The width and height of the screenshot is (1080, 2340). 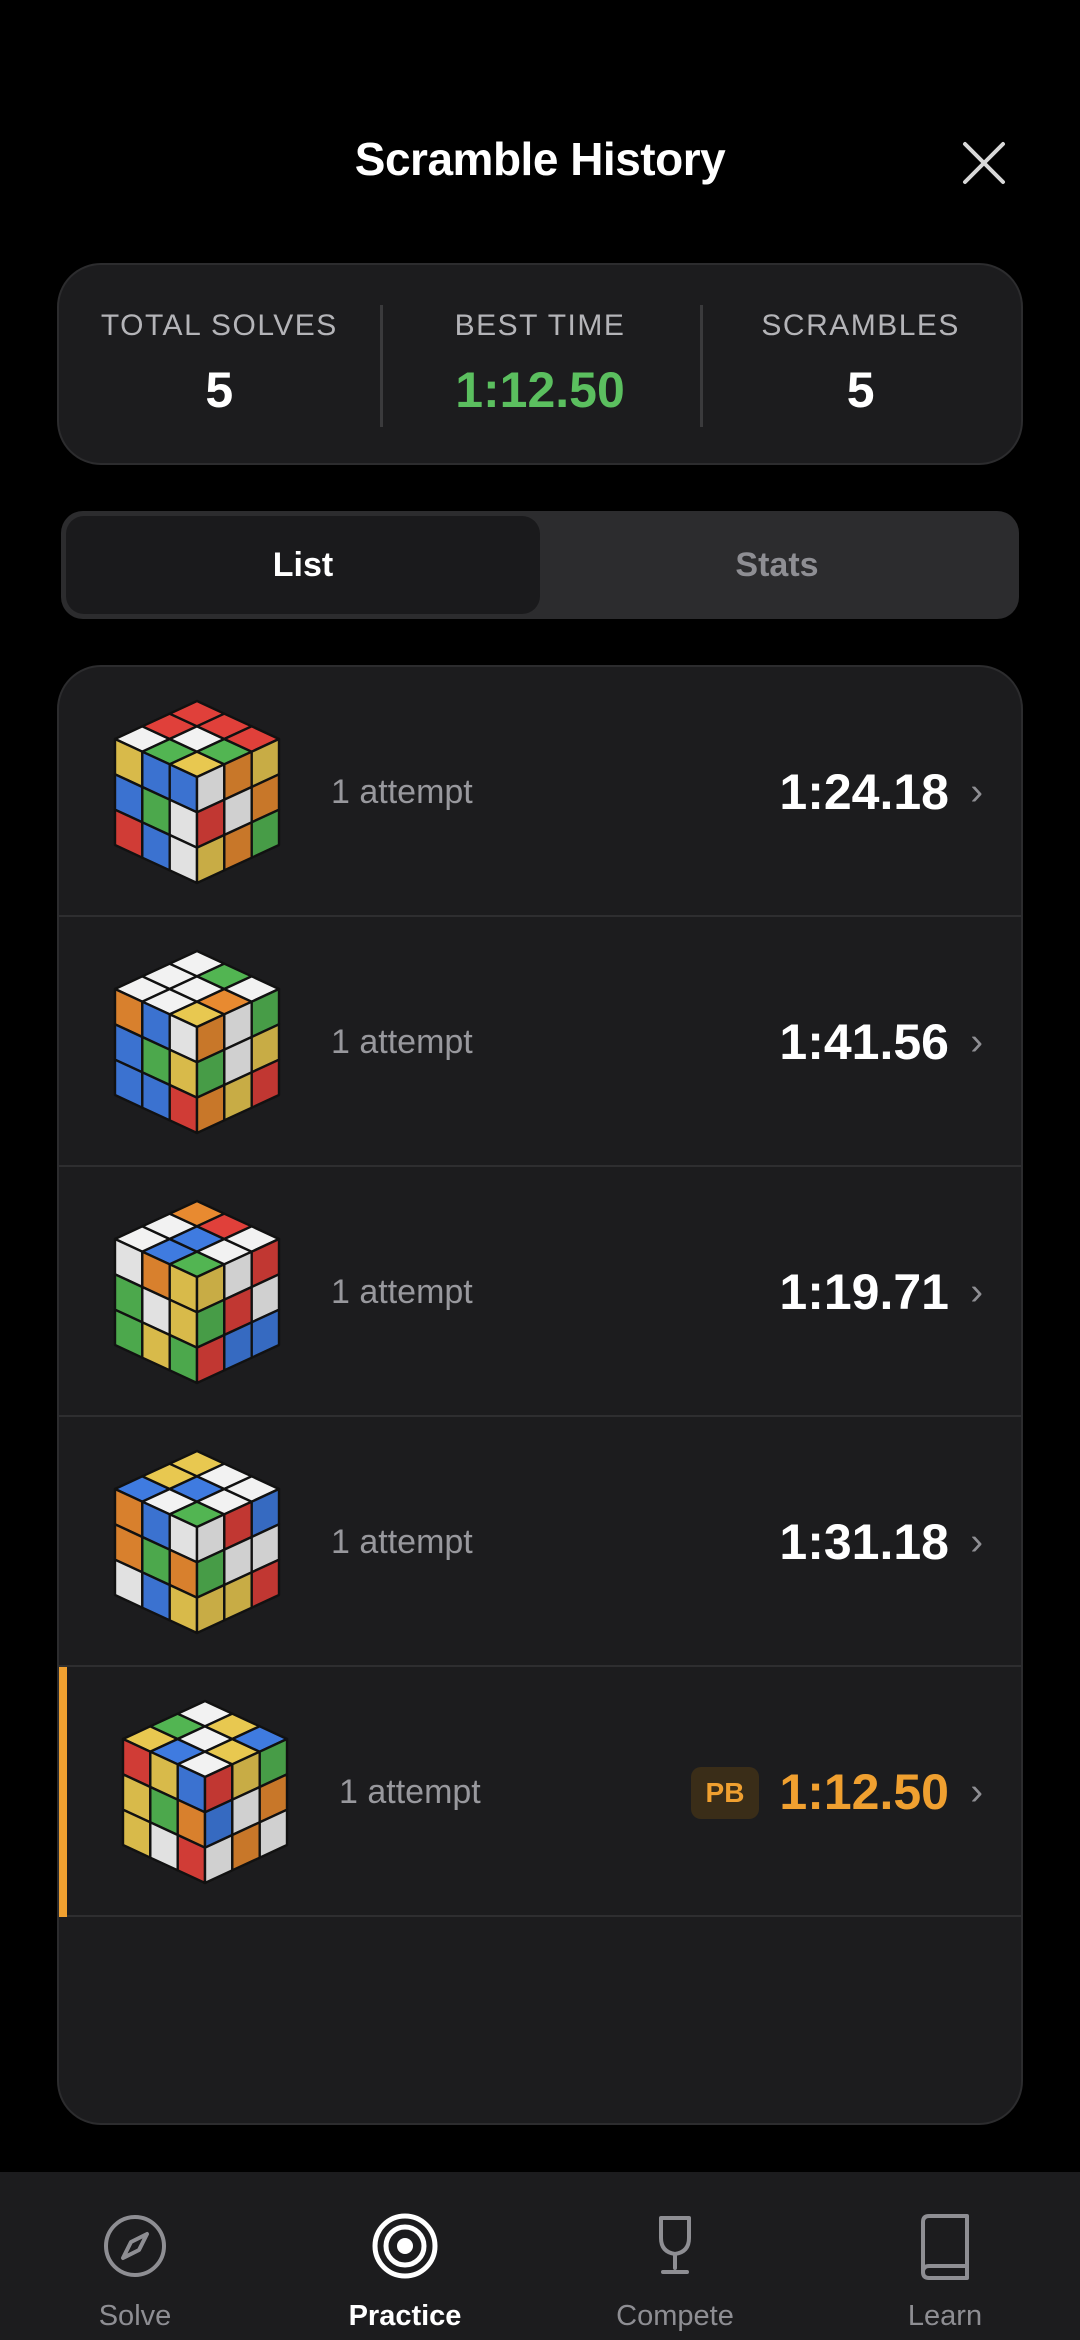 I want to click on total-solves-value: 5, so click(x=219, y=390).